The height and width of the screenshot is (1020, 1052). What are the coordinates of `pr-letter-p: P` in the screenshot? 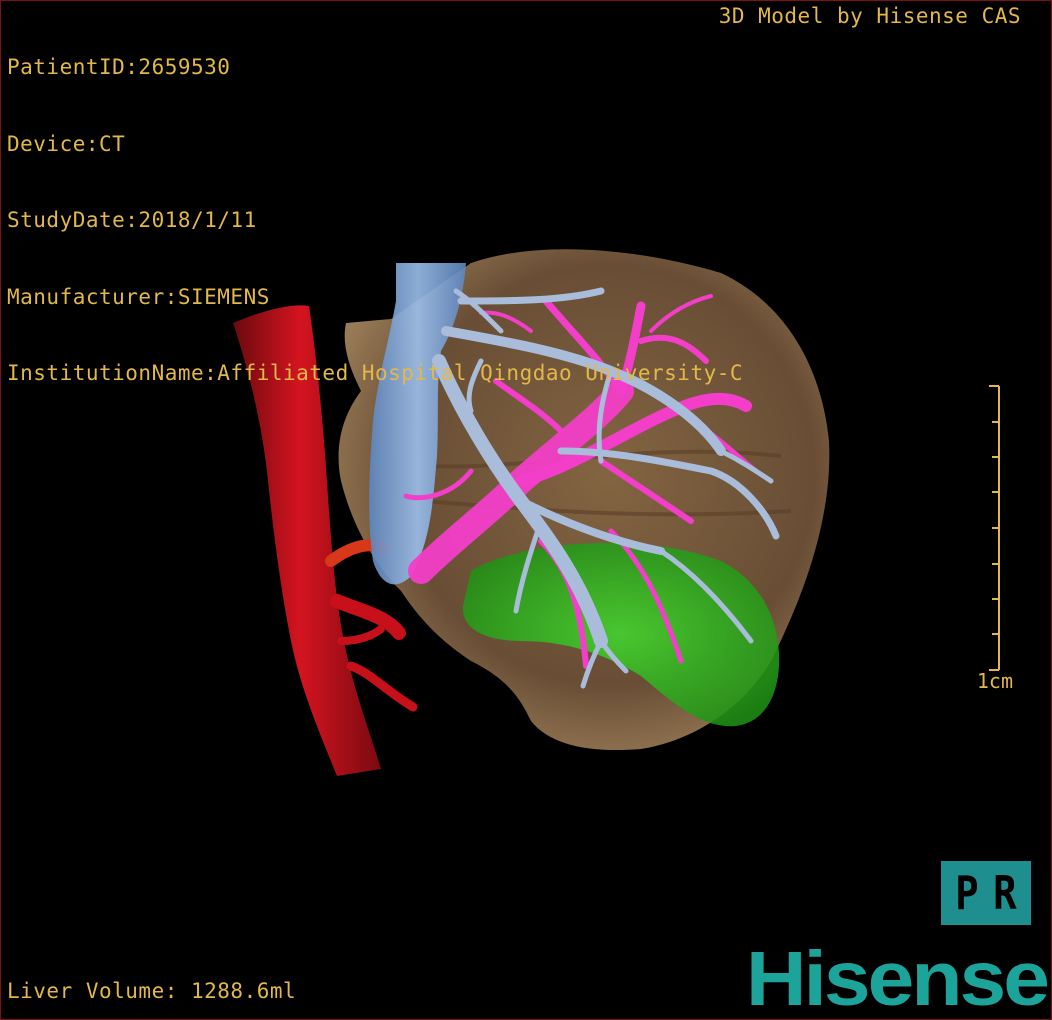 It's located at (967, 893).